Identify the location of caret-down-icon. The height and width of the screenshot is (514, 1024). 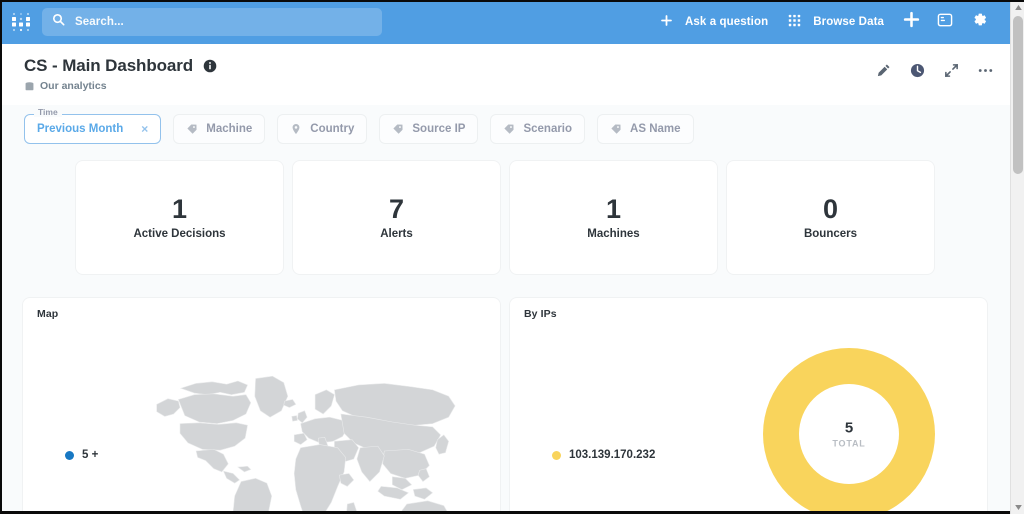
(1017, 507).